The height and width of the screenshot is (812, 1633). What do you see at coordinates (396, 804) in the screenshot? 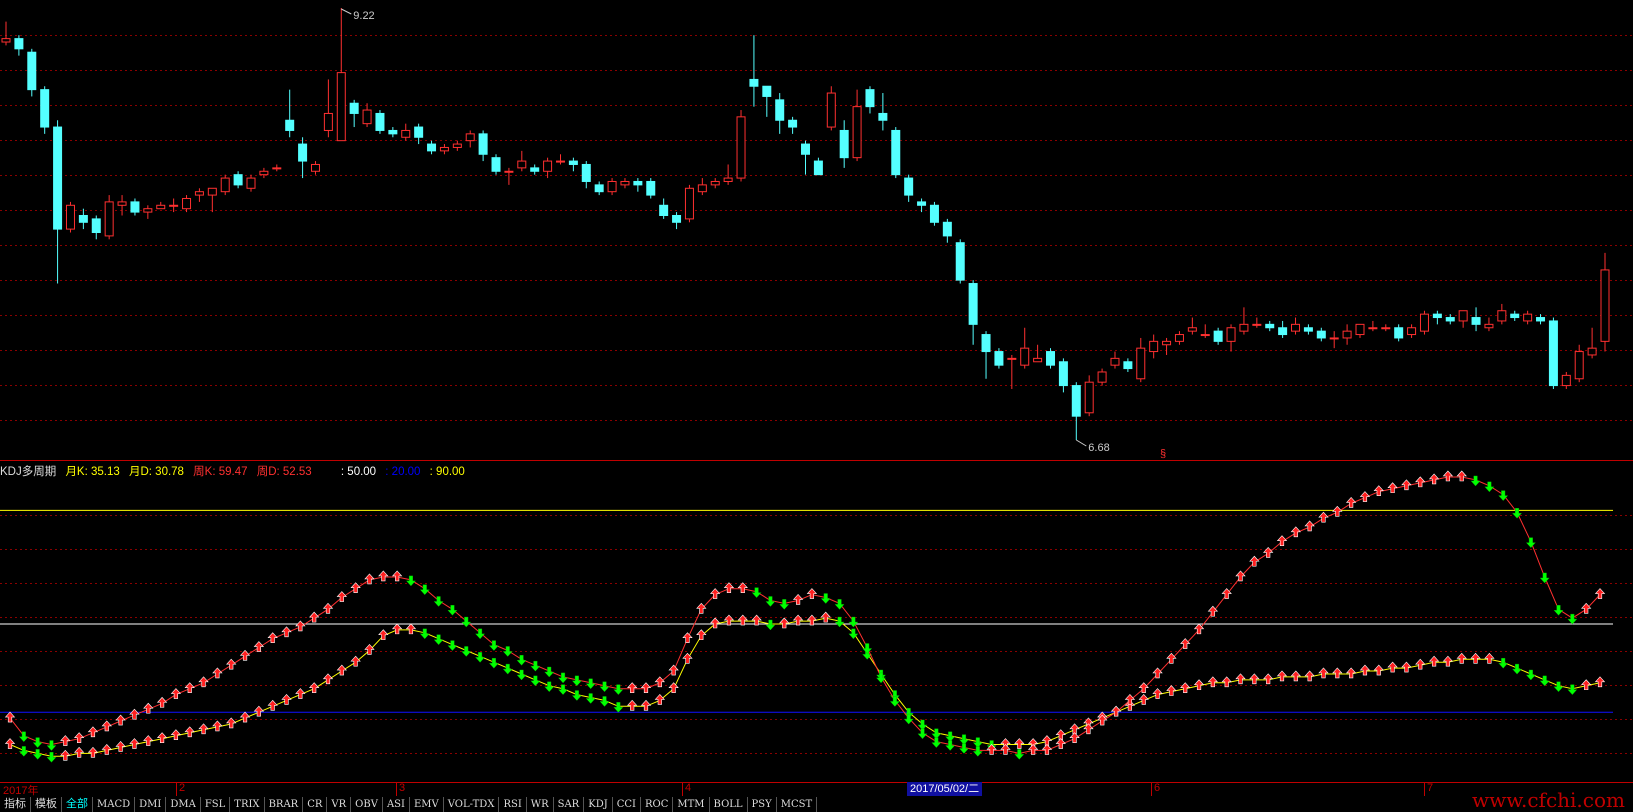
I see `tab-asi: ASI` at bounding box center [396, 804].